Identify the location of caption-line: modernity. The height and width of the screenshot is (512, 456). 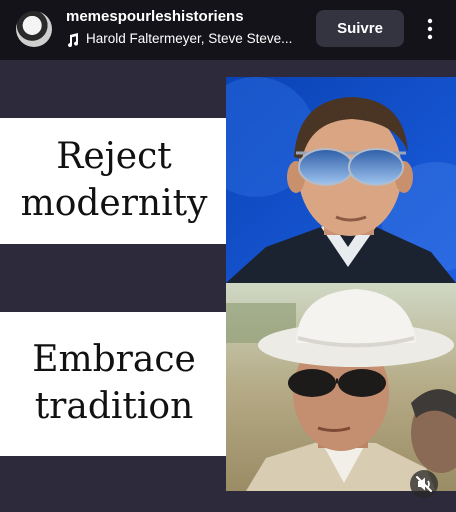
(114, 203).